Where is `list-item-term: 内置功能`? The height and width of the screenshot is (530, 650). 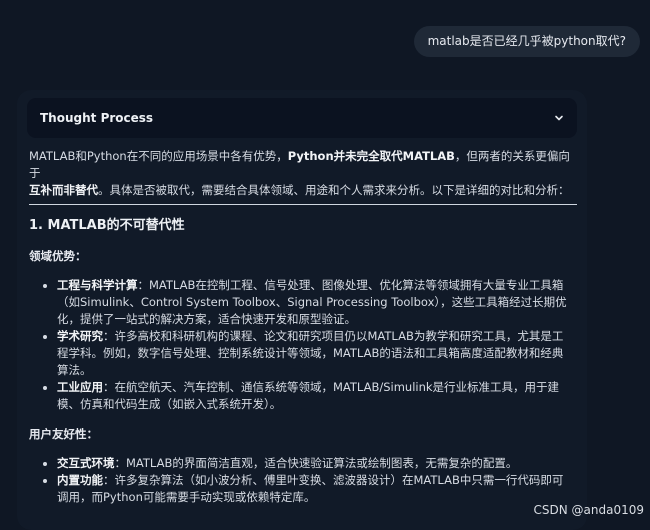 list-item-term: 内置功能 is located at coordinates (80, 480).